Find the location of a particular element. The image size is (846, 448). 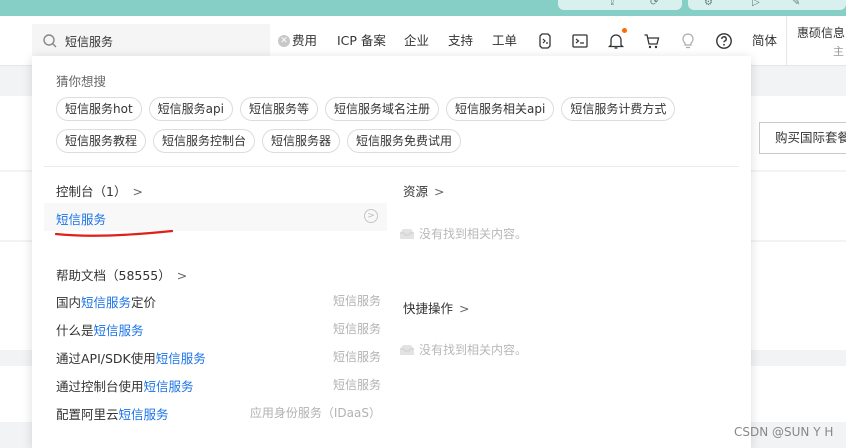

section-divider is located at coordinates (391, 166).